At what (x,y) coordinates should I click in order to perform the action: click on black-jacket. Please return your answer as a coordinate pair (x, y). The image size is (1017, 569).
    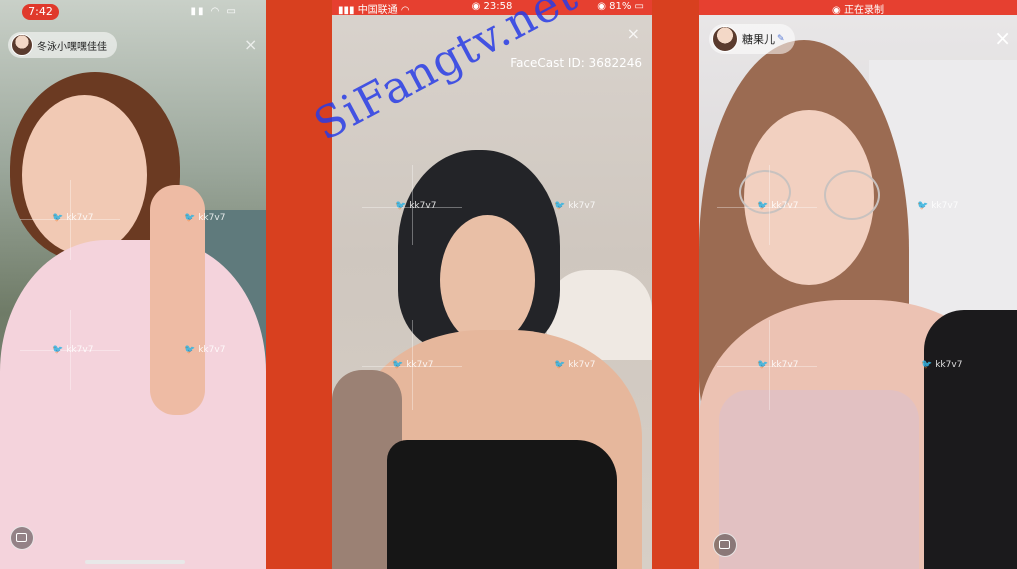
    Looking at the image, I should click on (970, 439).